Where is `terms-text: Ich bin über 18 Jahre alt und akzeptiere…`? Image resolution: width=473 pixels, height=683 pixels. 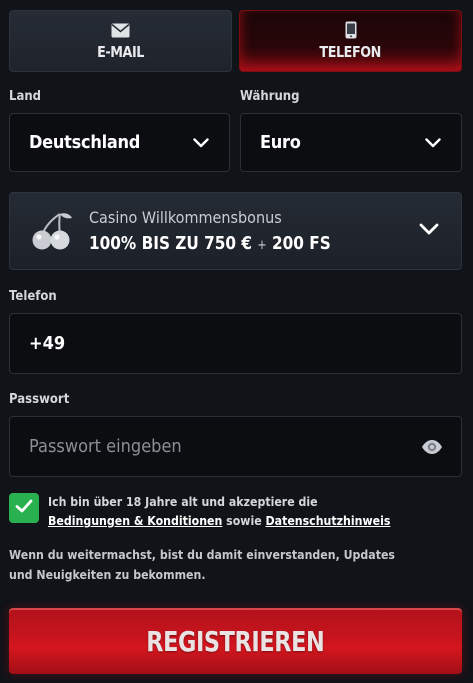
terms-text: Ich bin über 18 Jahre alt und akzeptiere… is located at coordinates (224, 511).